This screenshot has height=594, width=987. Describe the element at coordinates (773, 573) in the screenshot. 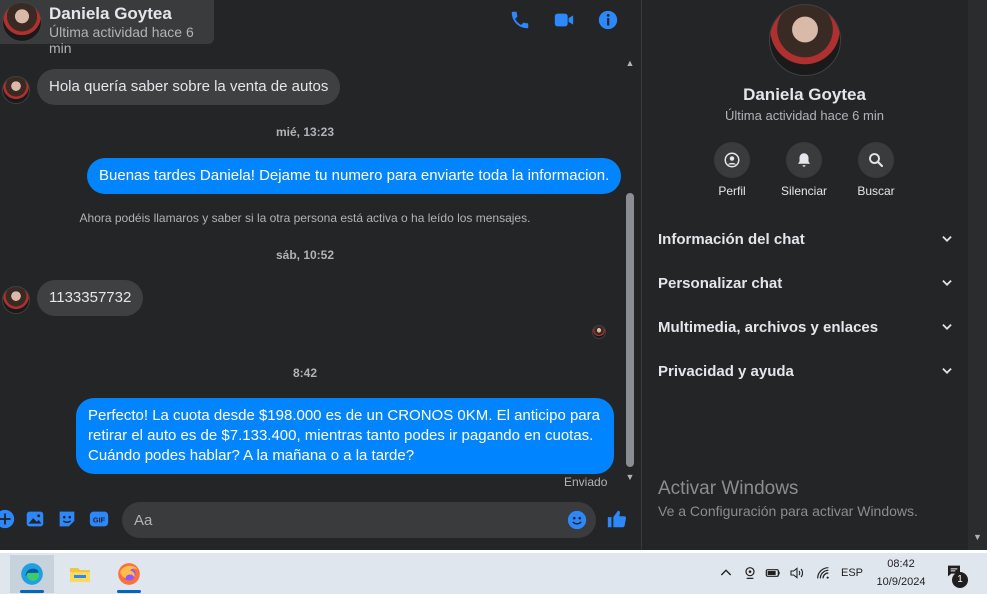

I see `battery-icon` at that location.